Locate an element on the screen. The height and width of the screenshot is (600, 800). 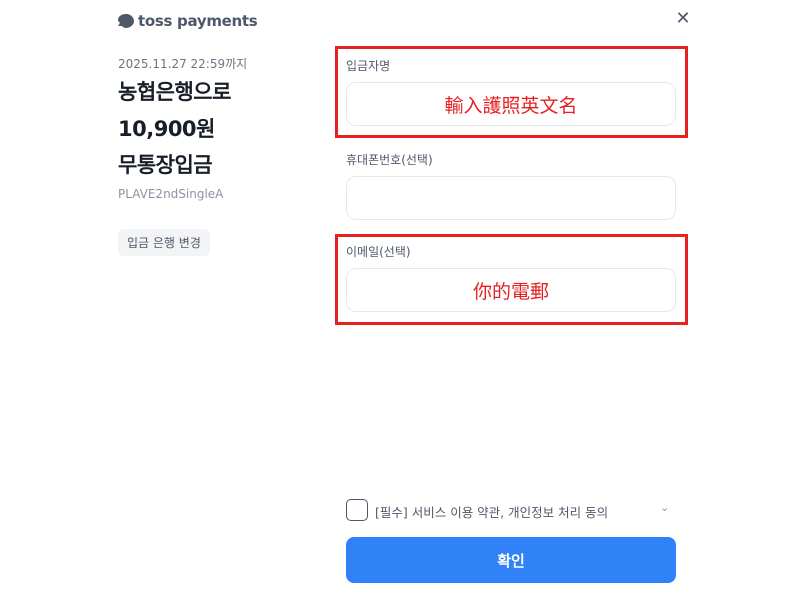
email-input: 你的電郵 is located at coordinates (511, 290).